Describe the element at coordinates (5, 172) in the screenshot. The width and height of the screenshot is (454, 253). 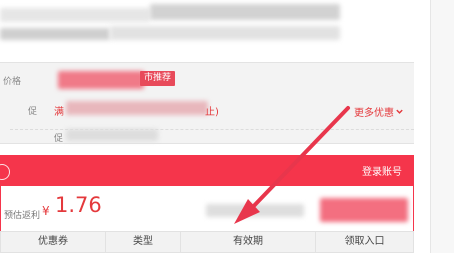
I see `coupon-badge-icon` at that location.